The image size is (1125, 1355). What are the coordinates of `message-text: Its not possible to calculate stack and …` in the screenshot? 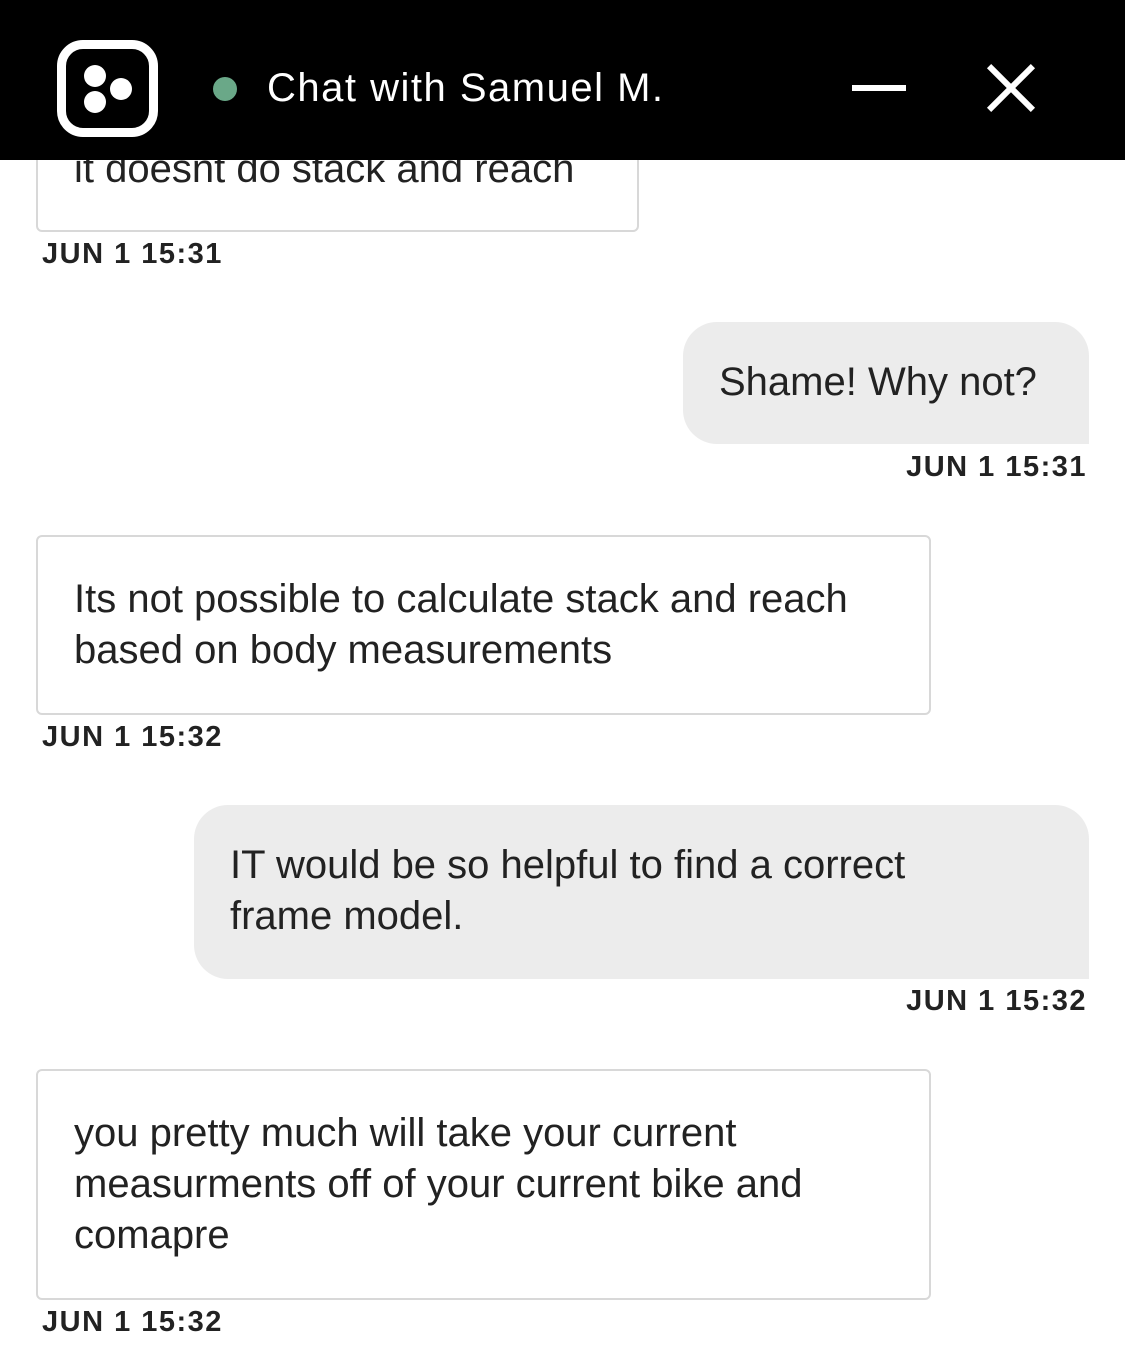 It's located at (461, 624).